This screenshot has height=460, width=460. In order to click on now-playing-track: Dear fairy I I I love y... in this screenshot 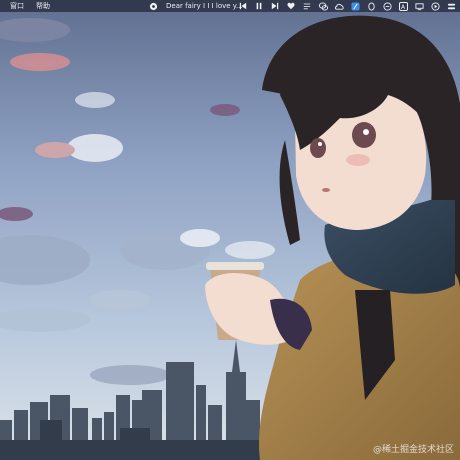, I will do `click(204, 6)`.